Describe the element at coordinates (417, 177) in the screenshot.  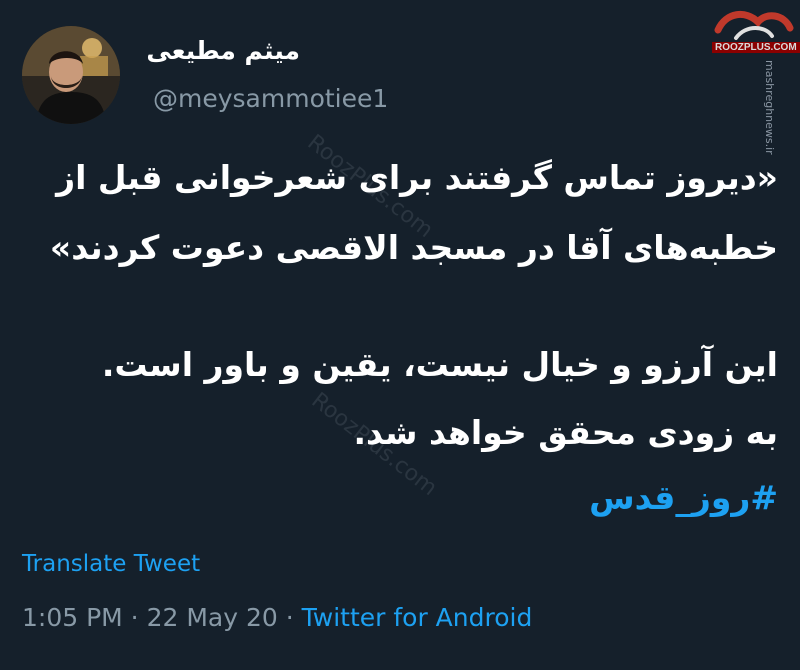
I see `tweet-text-line: «دیروز تماس گرفتند برای شعرخوانی قبل از` at that location.